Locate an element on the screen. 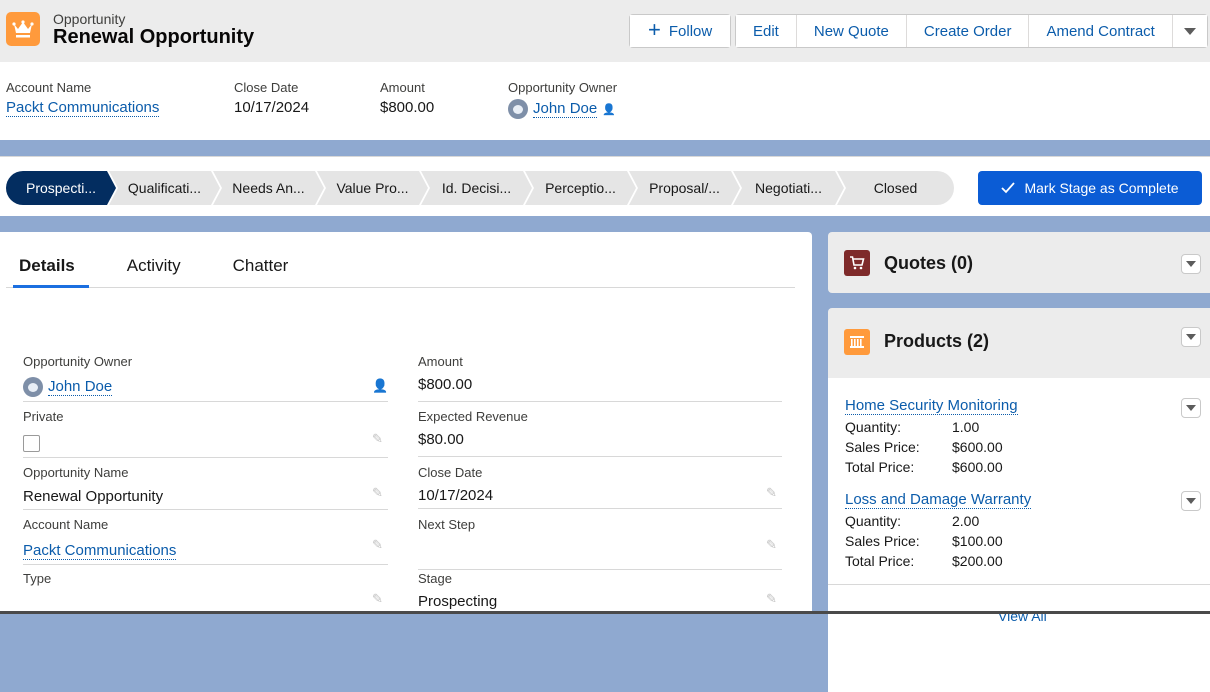 The image size is (1210, 692). mark-stage-complete-button: Mark Stage as Complete is located at coordinates (1090, 188).